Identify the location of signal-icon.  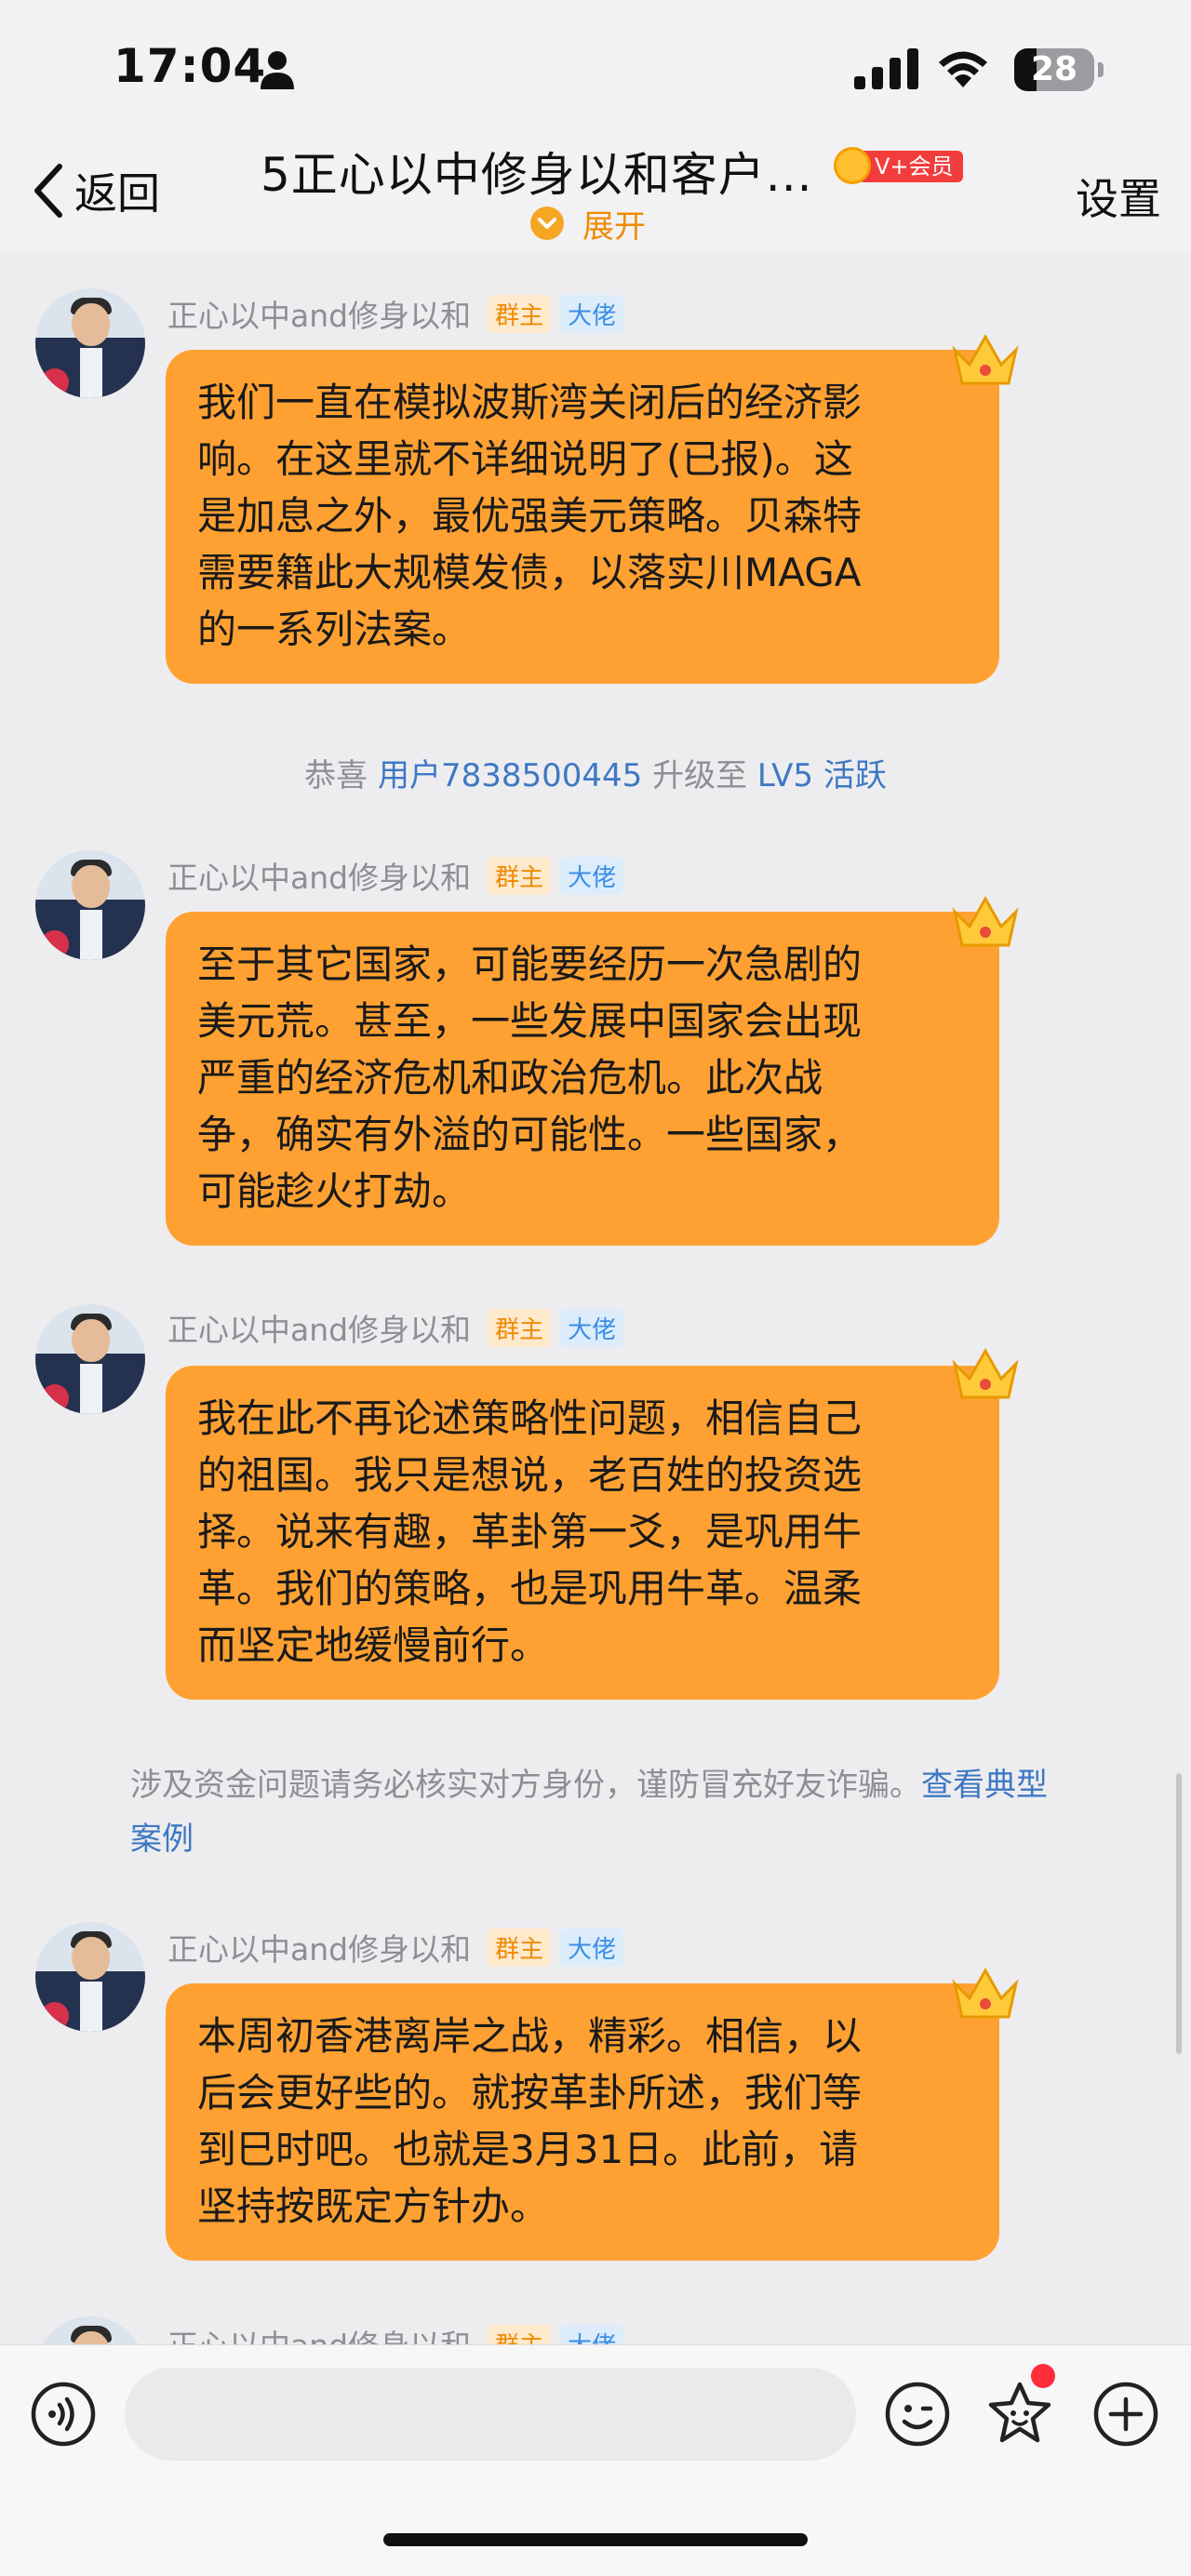
(886, 68).